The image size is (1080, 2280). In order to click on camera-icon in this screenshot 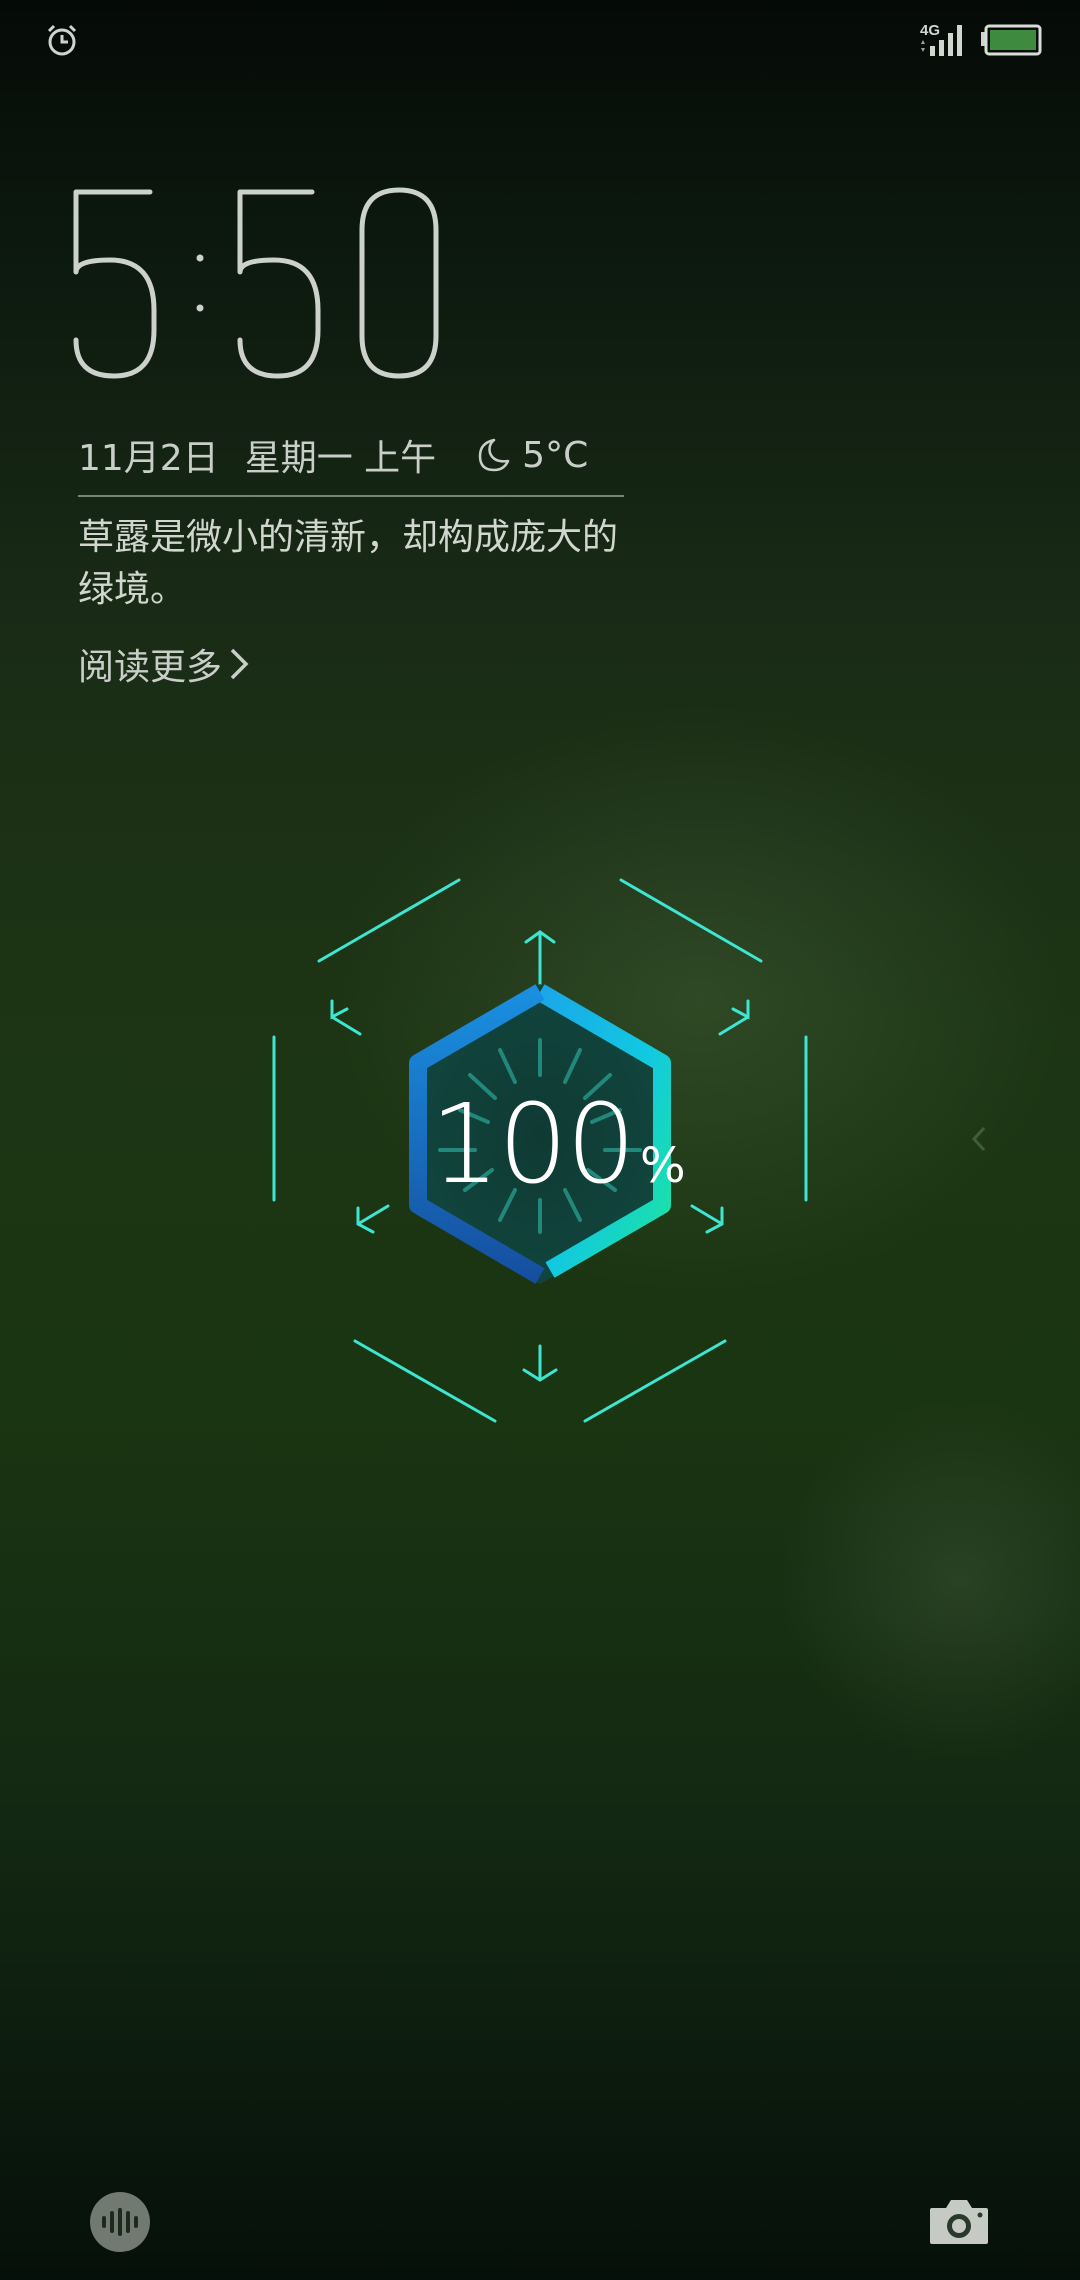, I will do `click(959, 2221)`.